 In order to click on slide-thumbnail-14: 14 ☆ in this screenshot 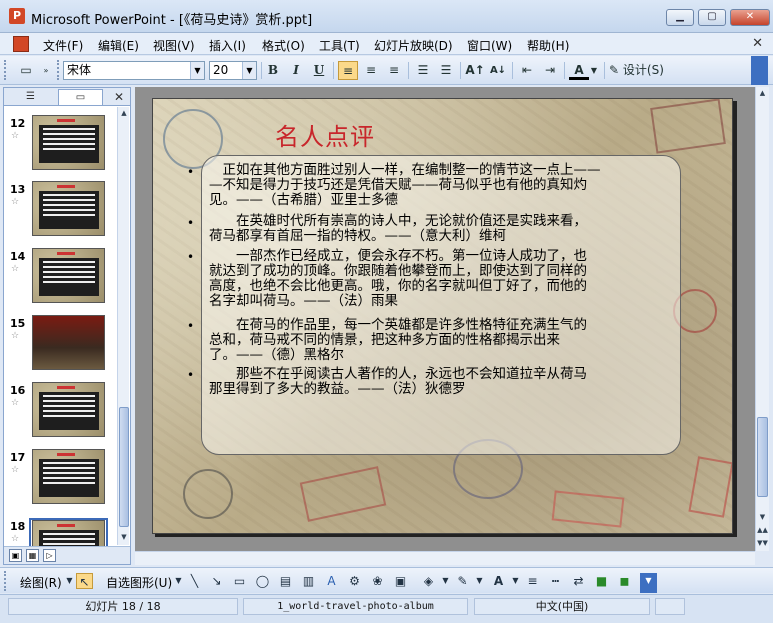, I will do `click(61, 279)`.